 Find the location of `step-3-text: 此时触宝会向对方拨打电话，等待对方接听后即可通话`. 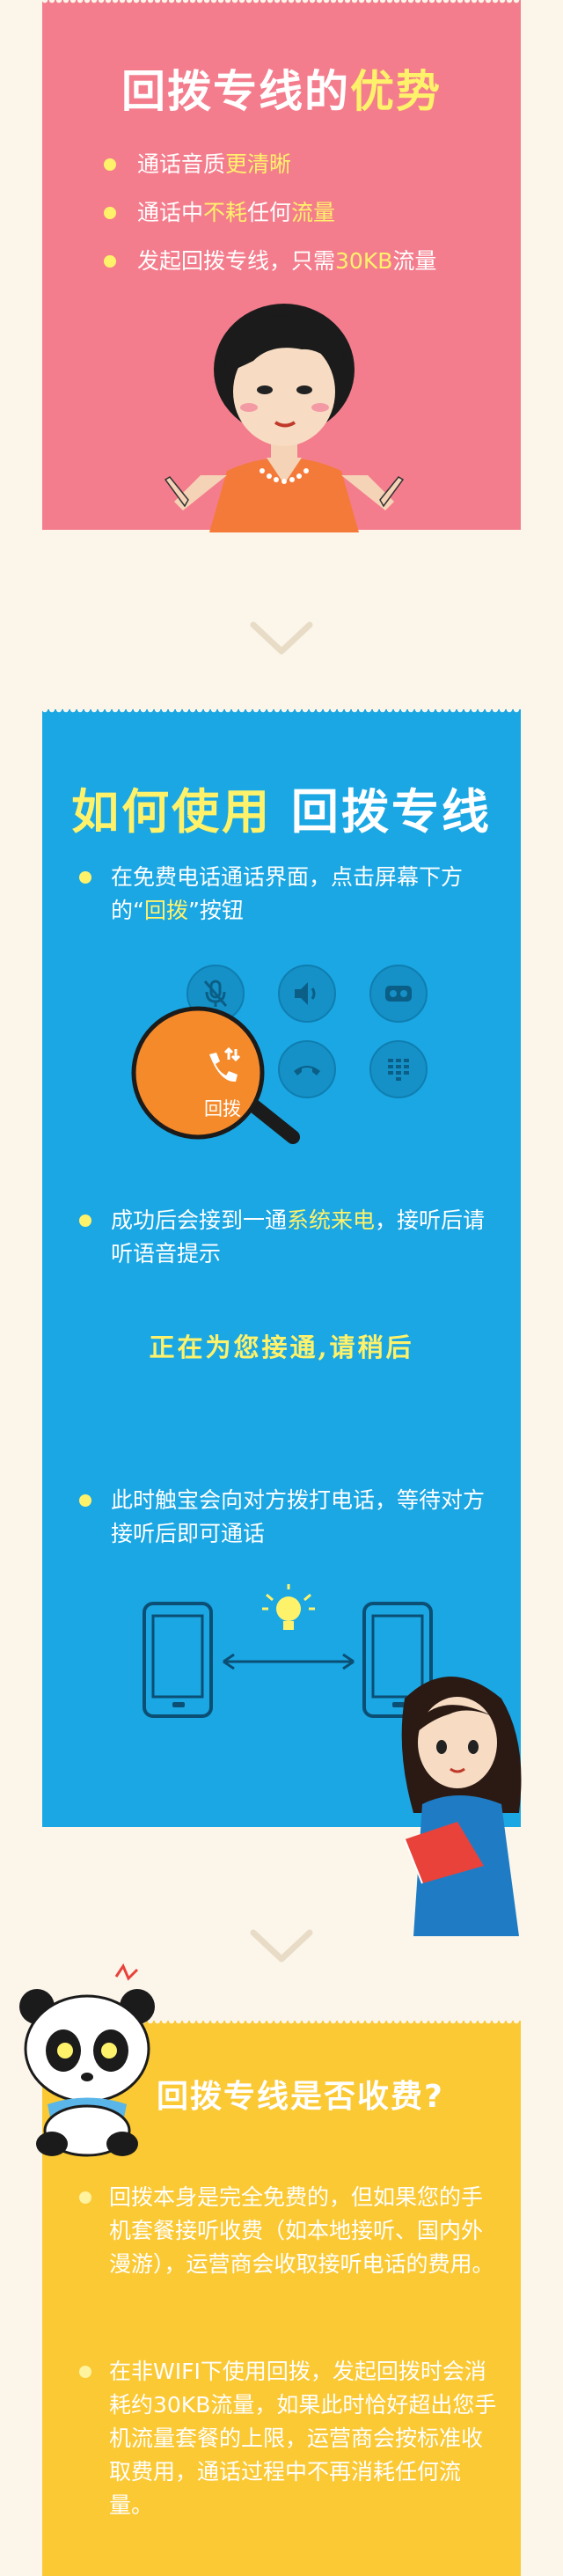

step-3-text: 此时触宝会向对方拨打电话，等待对方接听后即可通话 is located at coordinates (288, 1517).